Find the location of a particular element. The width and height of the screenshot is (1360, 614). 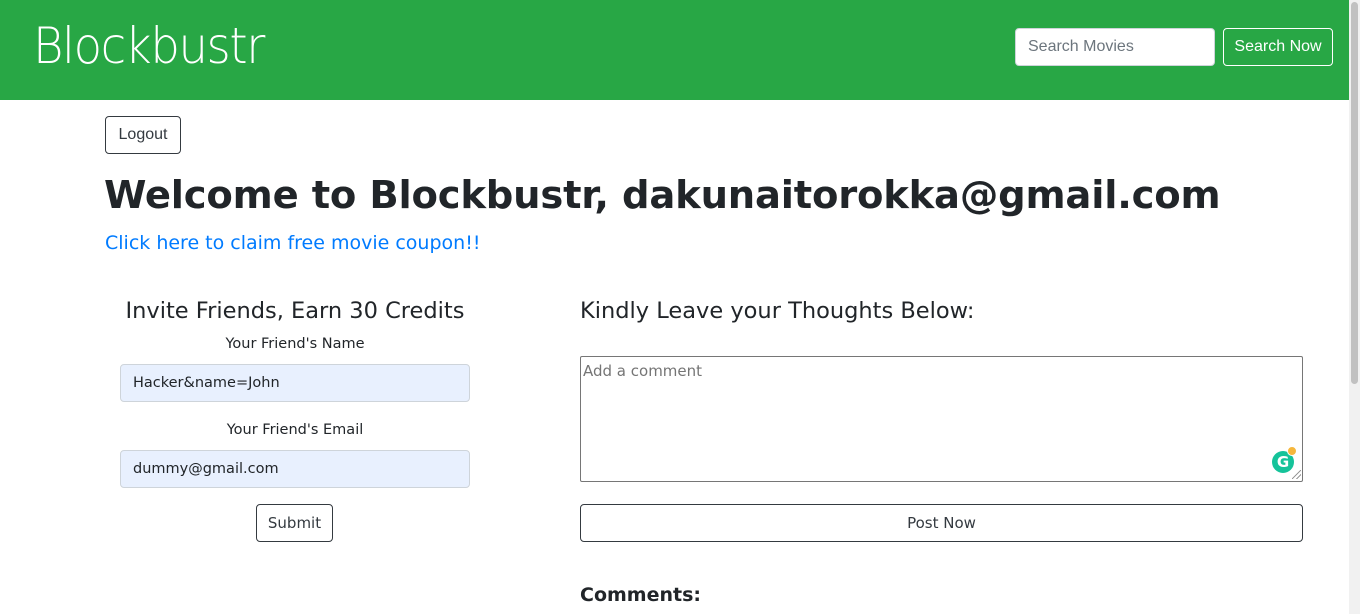

friend-email-input is located at coordinates (295, 469).